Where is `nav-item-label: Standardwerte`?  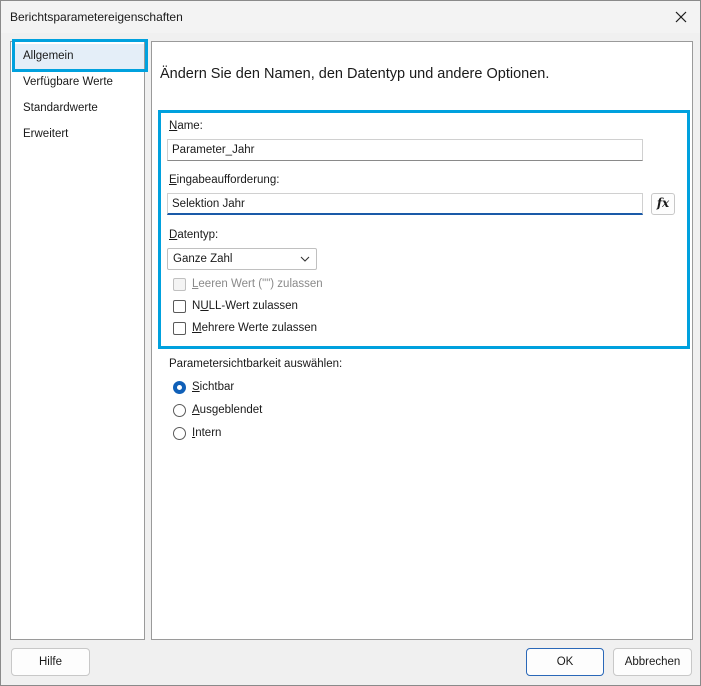
nav-item-label: Standardwerte is located at coordinates (60, 108).